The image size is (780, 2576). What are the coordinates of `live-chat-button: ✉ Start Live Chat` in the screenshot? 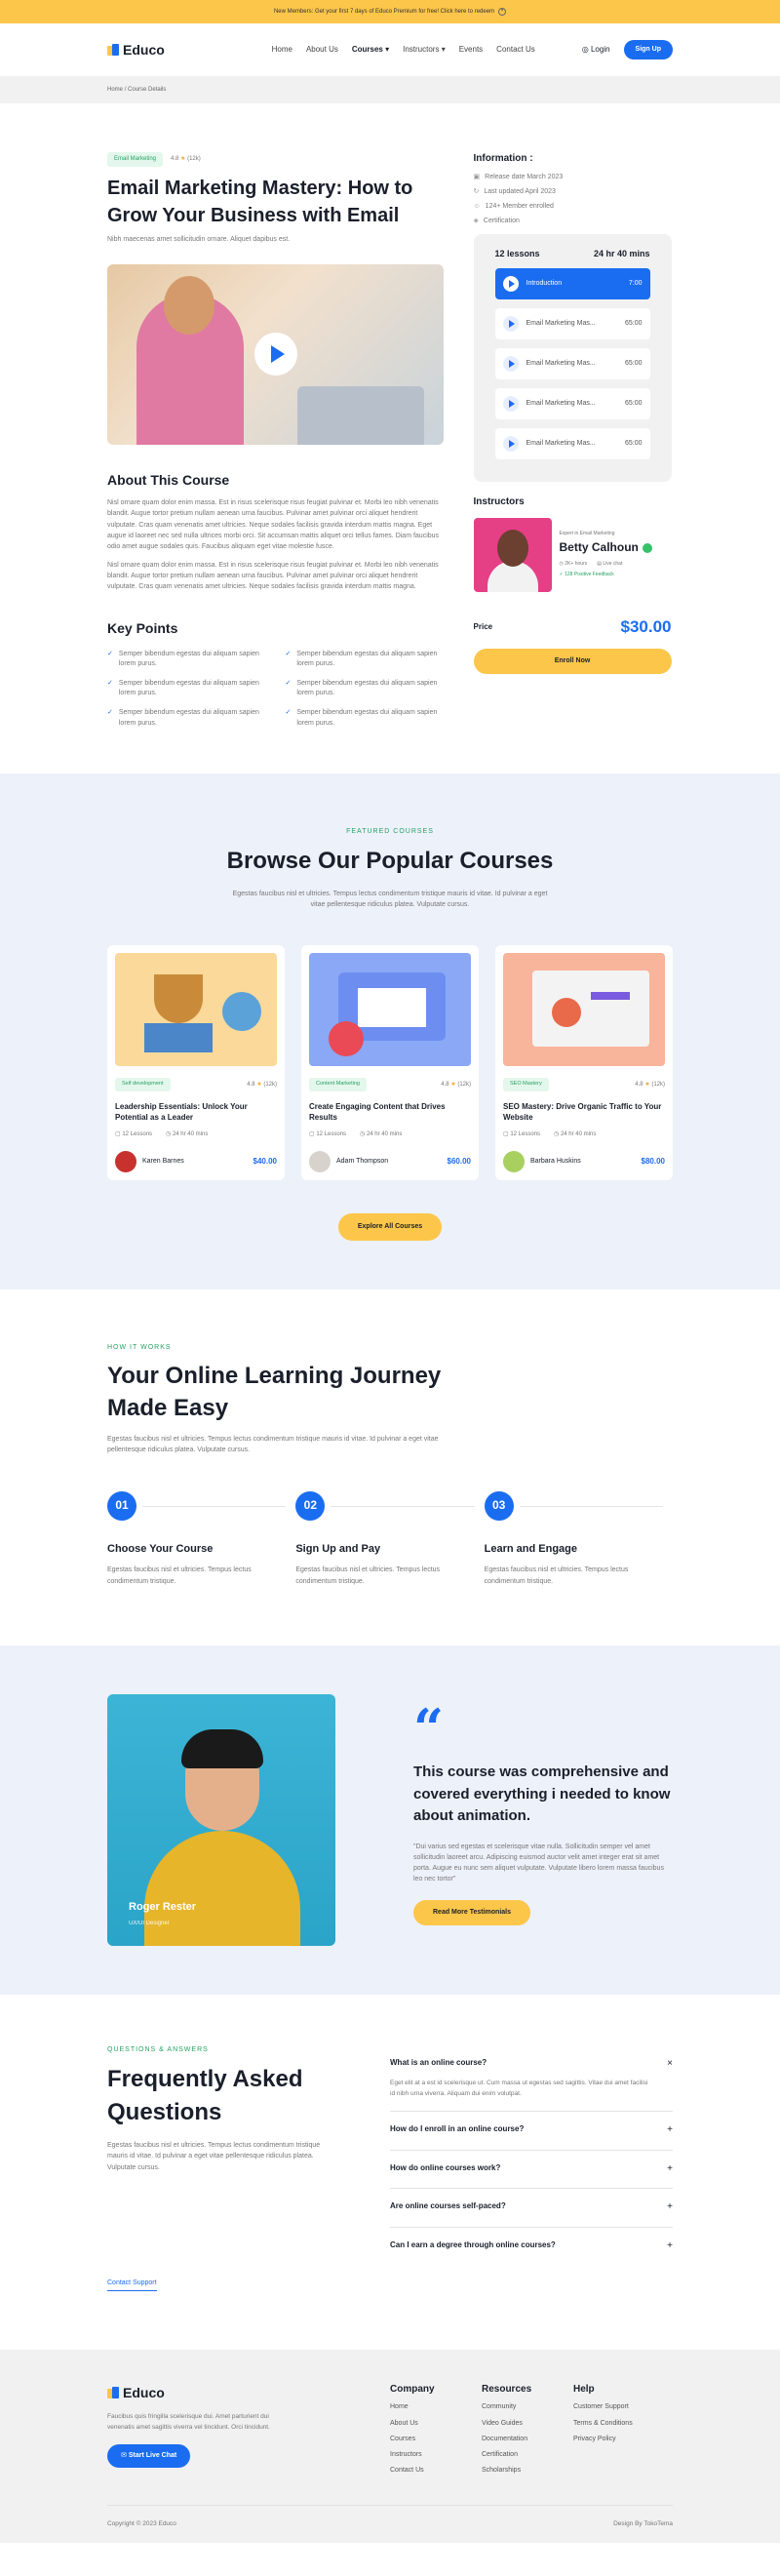 It's located at (149, 2456).